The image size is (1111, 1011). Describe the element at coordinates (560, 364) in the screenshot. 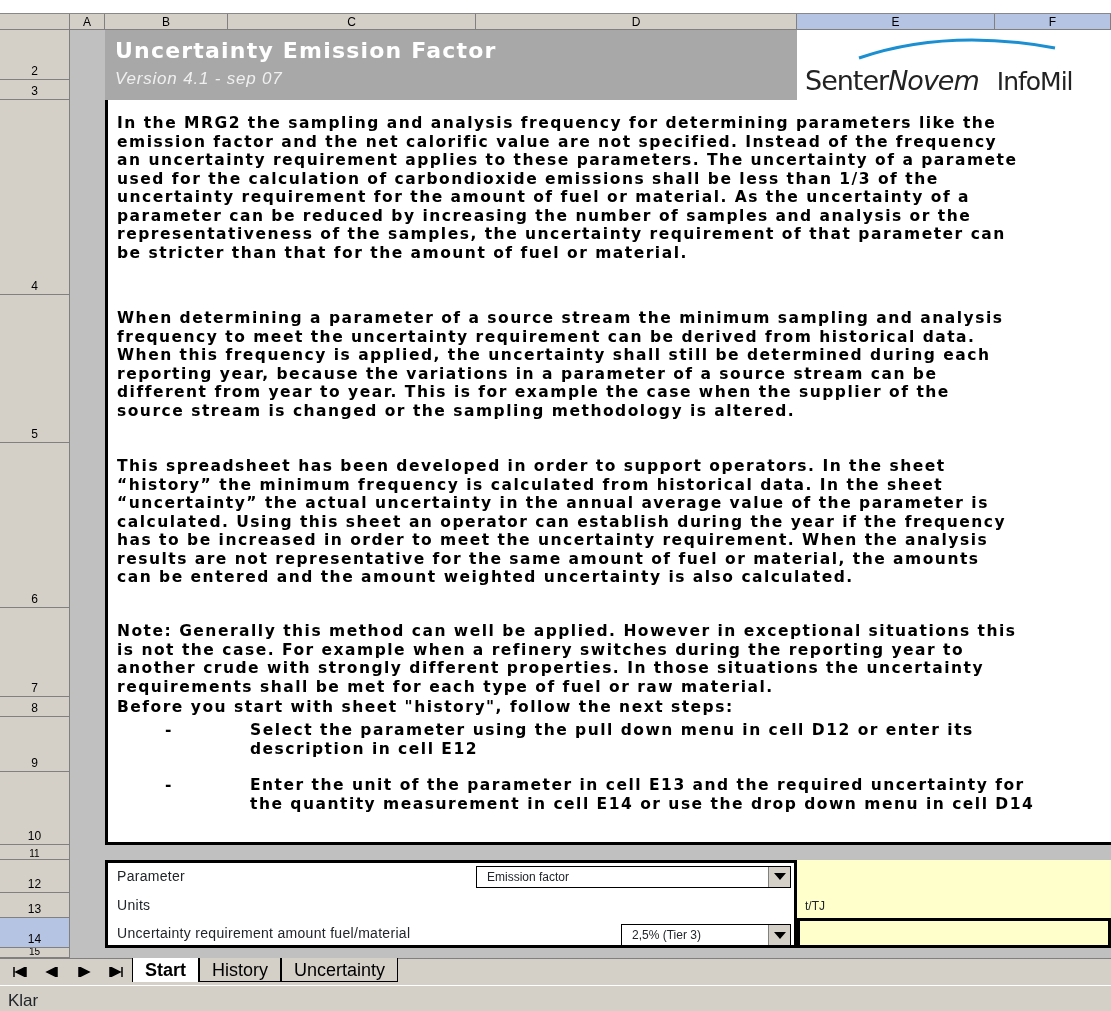

I see `paragraph: When determining a parameter of a source stream the minimum sampling and analysis frequency to meet the uncertainty requirement can be derived from historical data. When this frequency is applied, the uncertainty shall still be determined during each reporting year, because the variations in a parameter of a source stream can be different from year to year. This is for example the case when the supplier of the source stream is changed or the sampling methodology is altered.` at that location.